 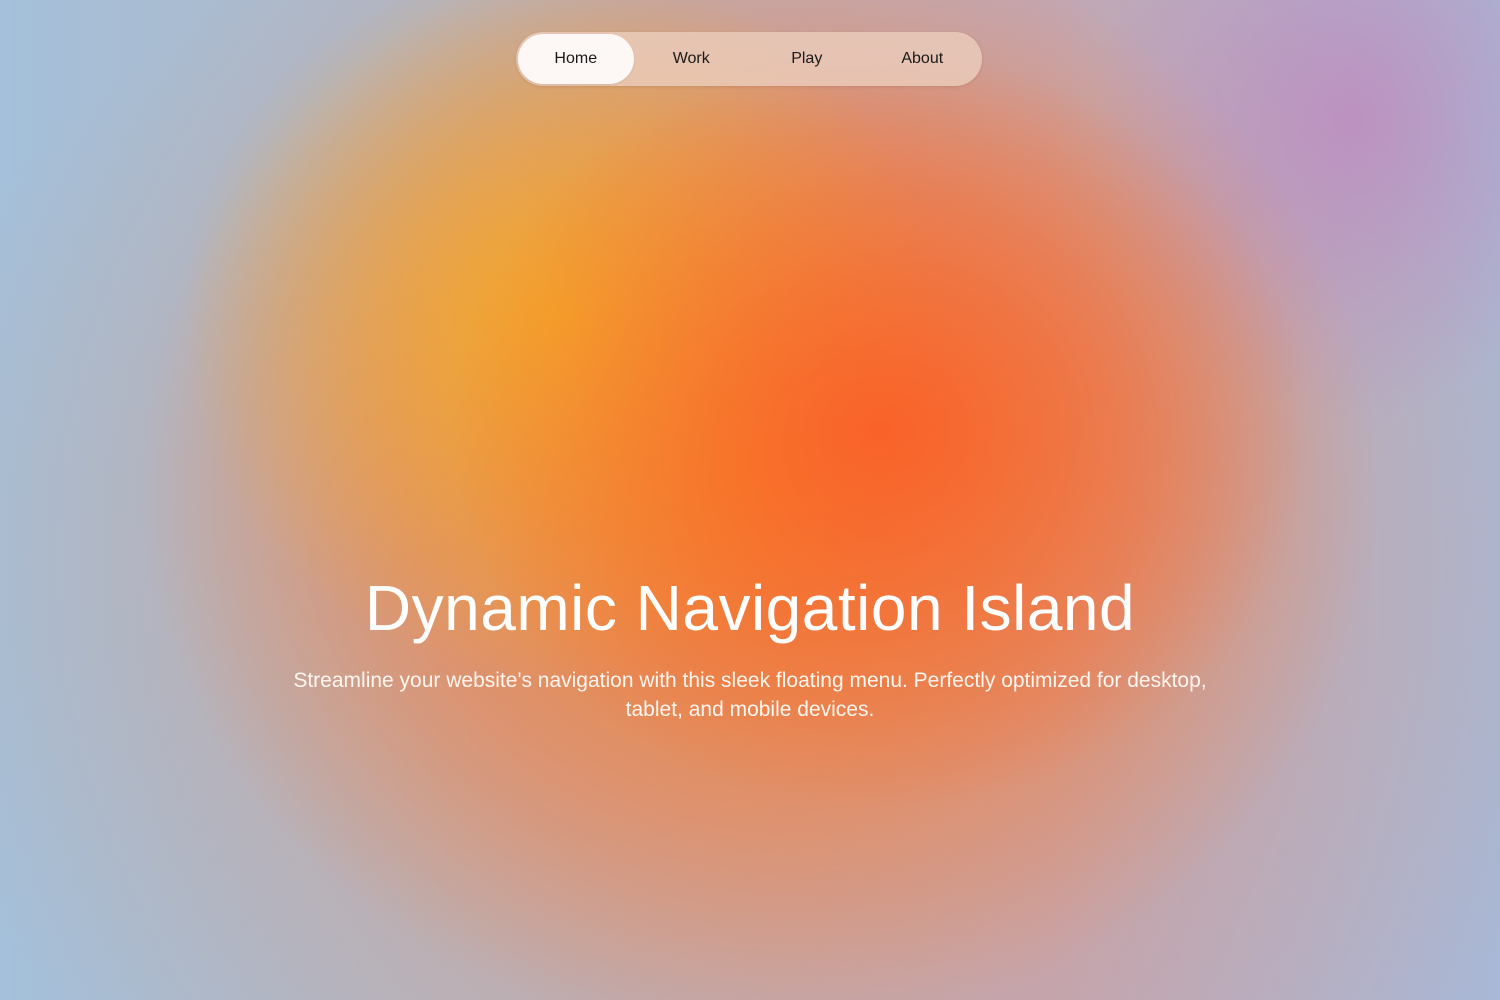 I want to click on floating-navigation-island: Home Work Play About, so click(x=749, y=59).